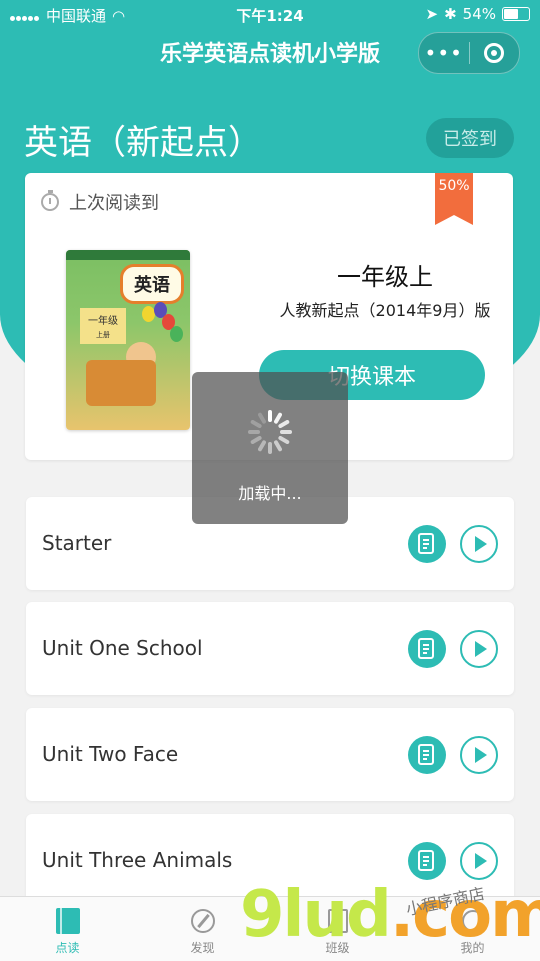 The image size is (540, 961). What do you see at coordinates (77, 543) in the screenshot?
I see `unit-name: Starter` at bounding box center [77, 543].